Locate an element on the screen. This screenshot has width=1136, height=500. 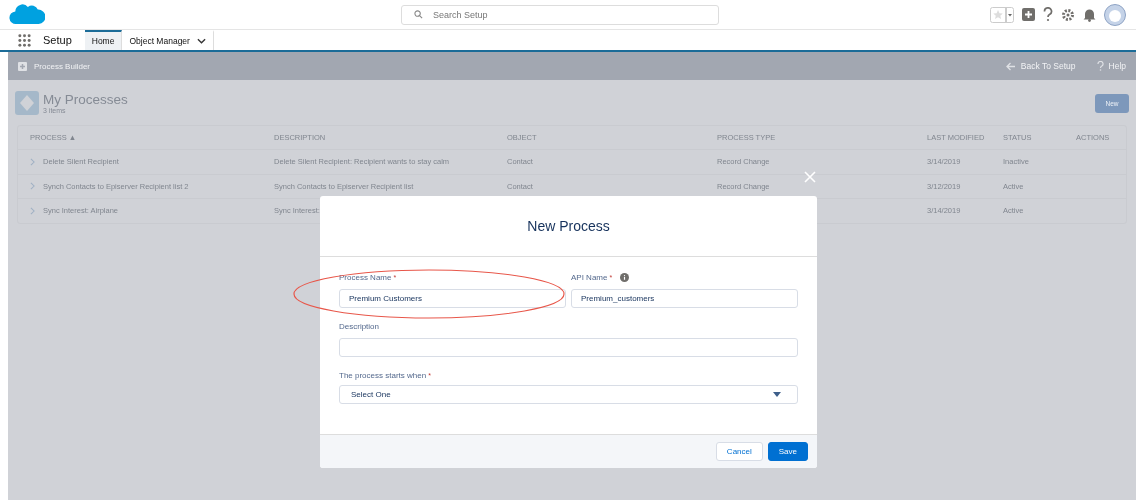
add-icon is located at coordinates (1028, 14).